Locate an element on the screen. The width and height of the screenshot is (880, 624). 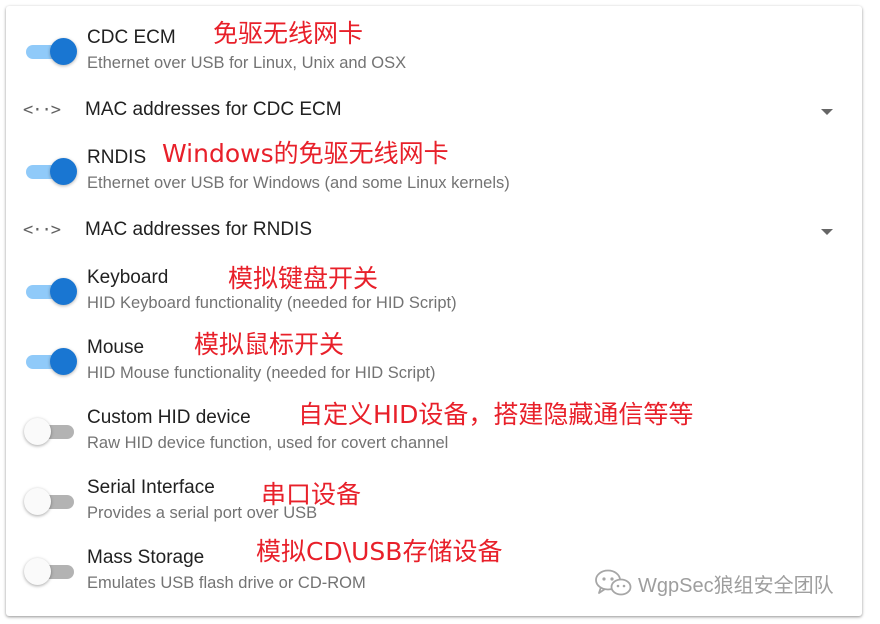
keyboard-toggle is located at coordinates (50, 292).